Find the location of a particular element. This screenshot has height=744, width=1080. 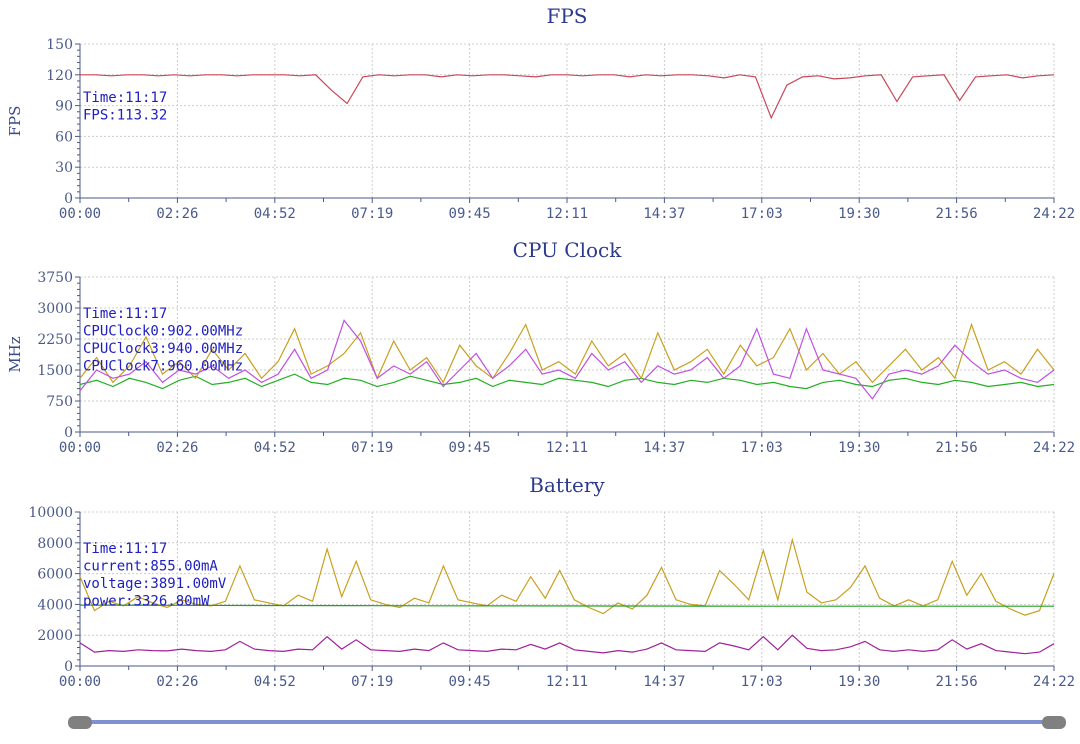

y-tick-label: 150 is located at coordinates (59, 45).